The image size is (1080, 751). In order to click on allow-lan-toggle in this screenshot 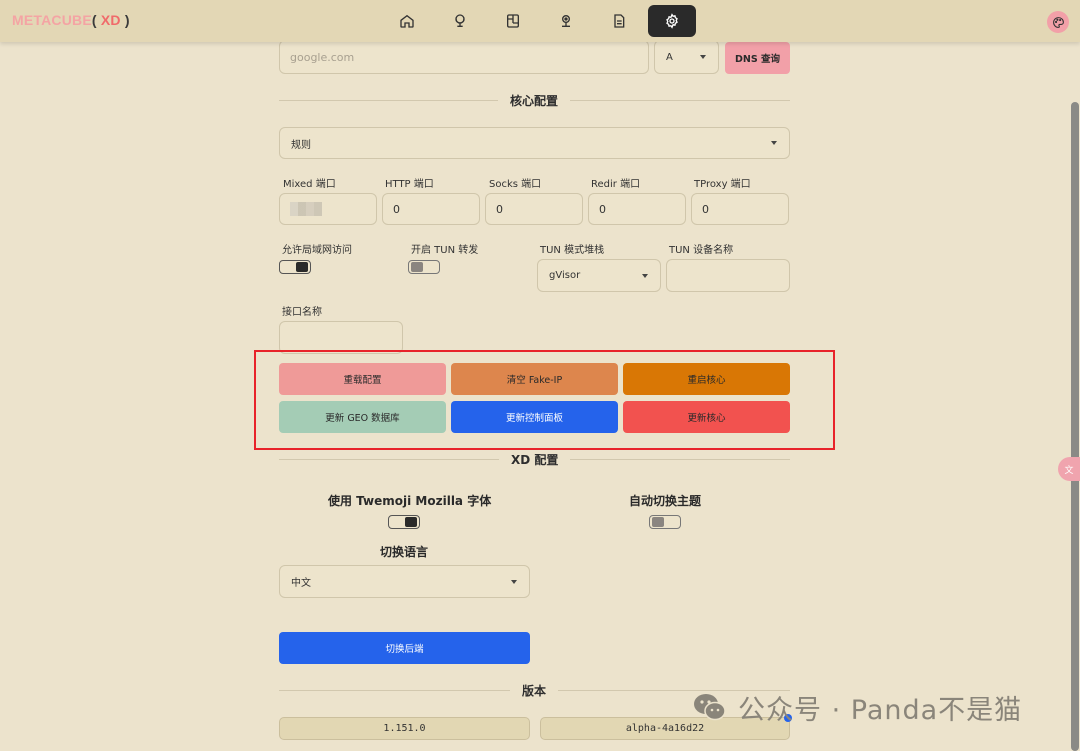, I will do `click(295, 267)`.